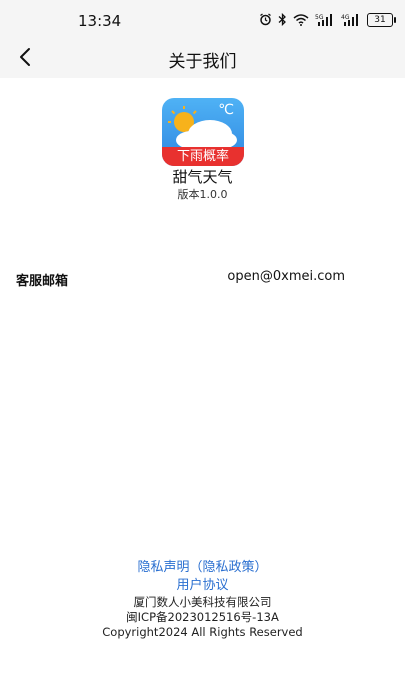 The height and width of the screenshot is (680, 405). I want to click on page-title: 关于我们, so click(202, 62).